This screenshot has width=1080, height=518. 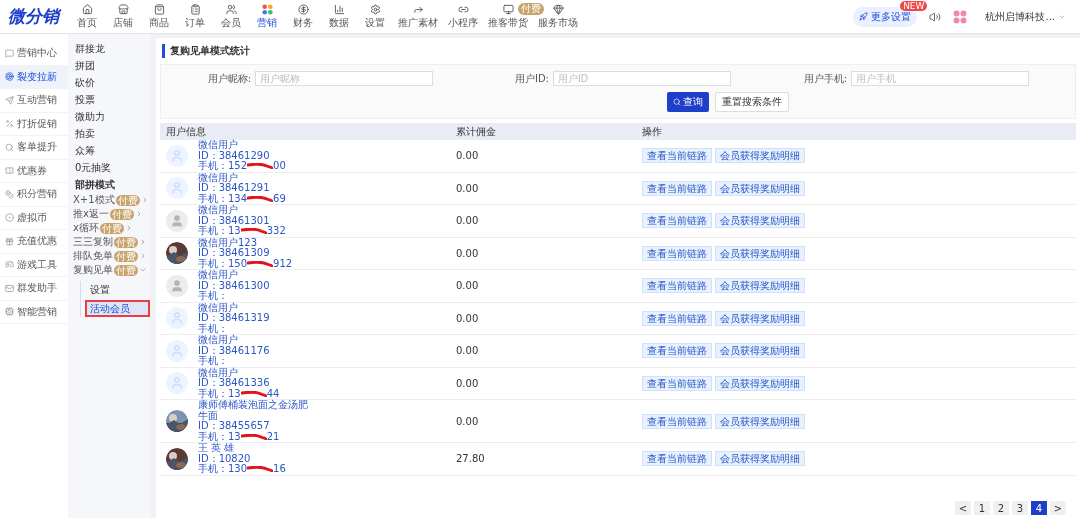 What do you see at coordinates (1058, 508) in the screenshot?
I see `next-page-button: >` at bounding box center [1058, 508].